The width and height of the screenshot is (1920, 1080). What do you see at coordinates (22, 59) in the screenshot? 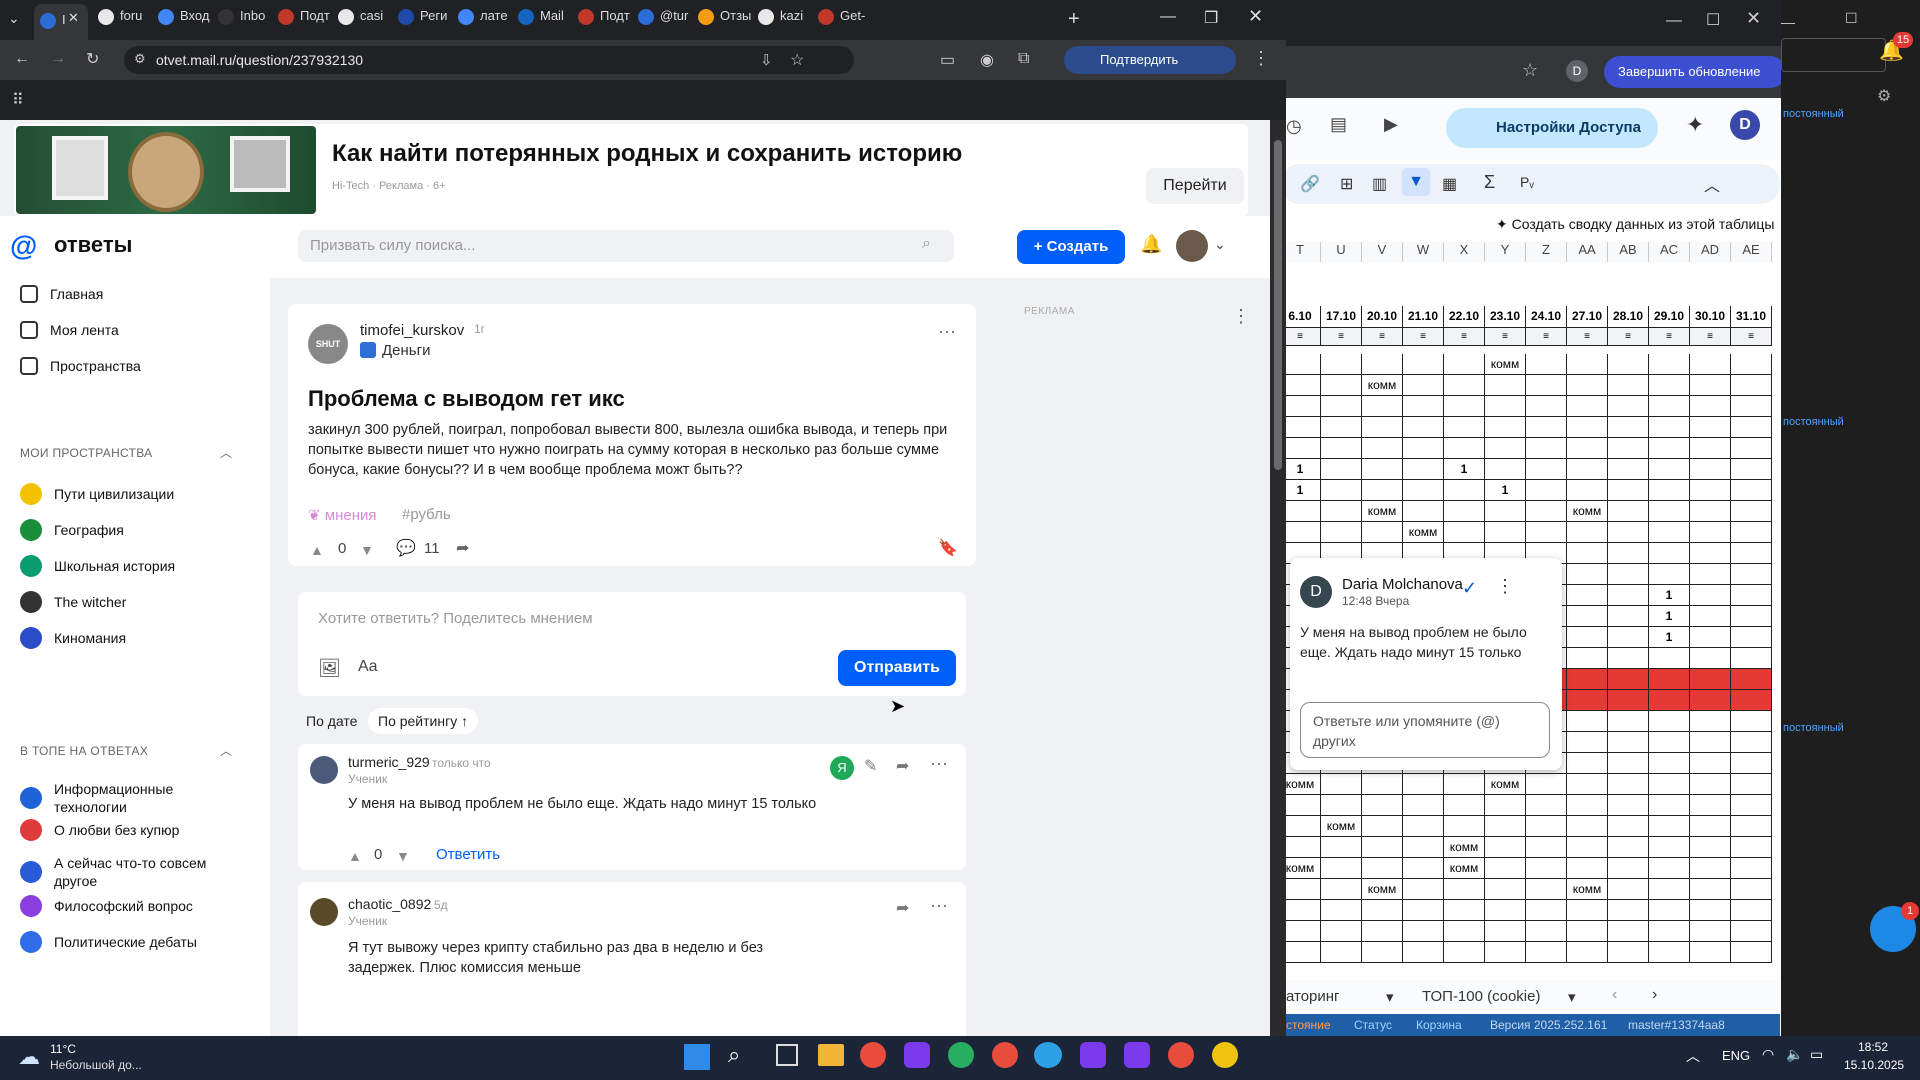
I see `back-icon: ←` at bounding box center [22, 59].